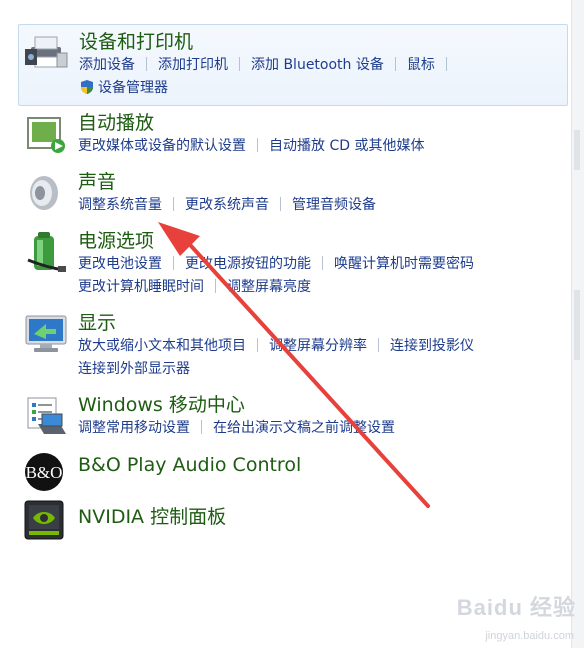  I want to click on link-row: 放大或缩小文本和其他项目 调整屏幕分辨率 连接到投影仪, so click(276, 345).